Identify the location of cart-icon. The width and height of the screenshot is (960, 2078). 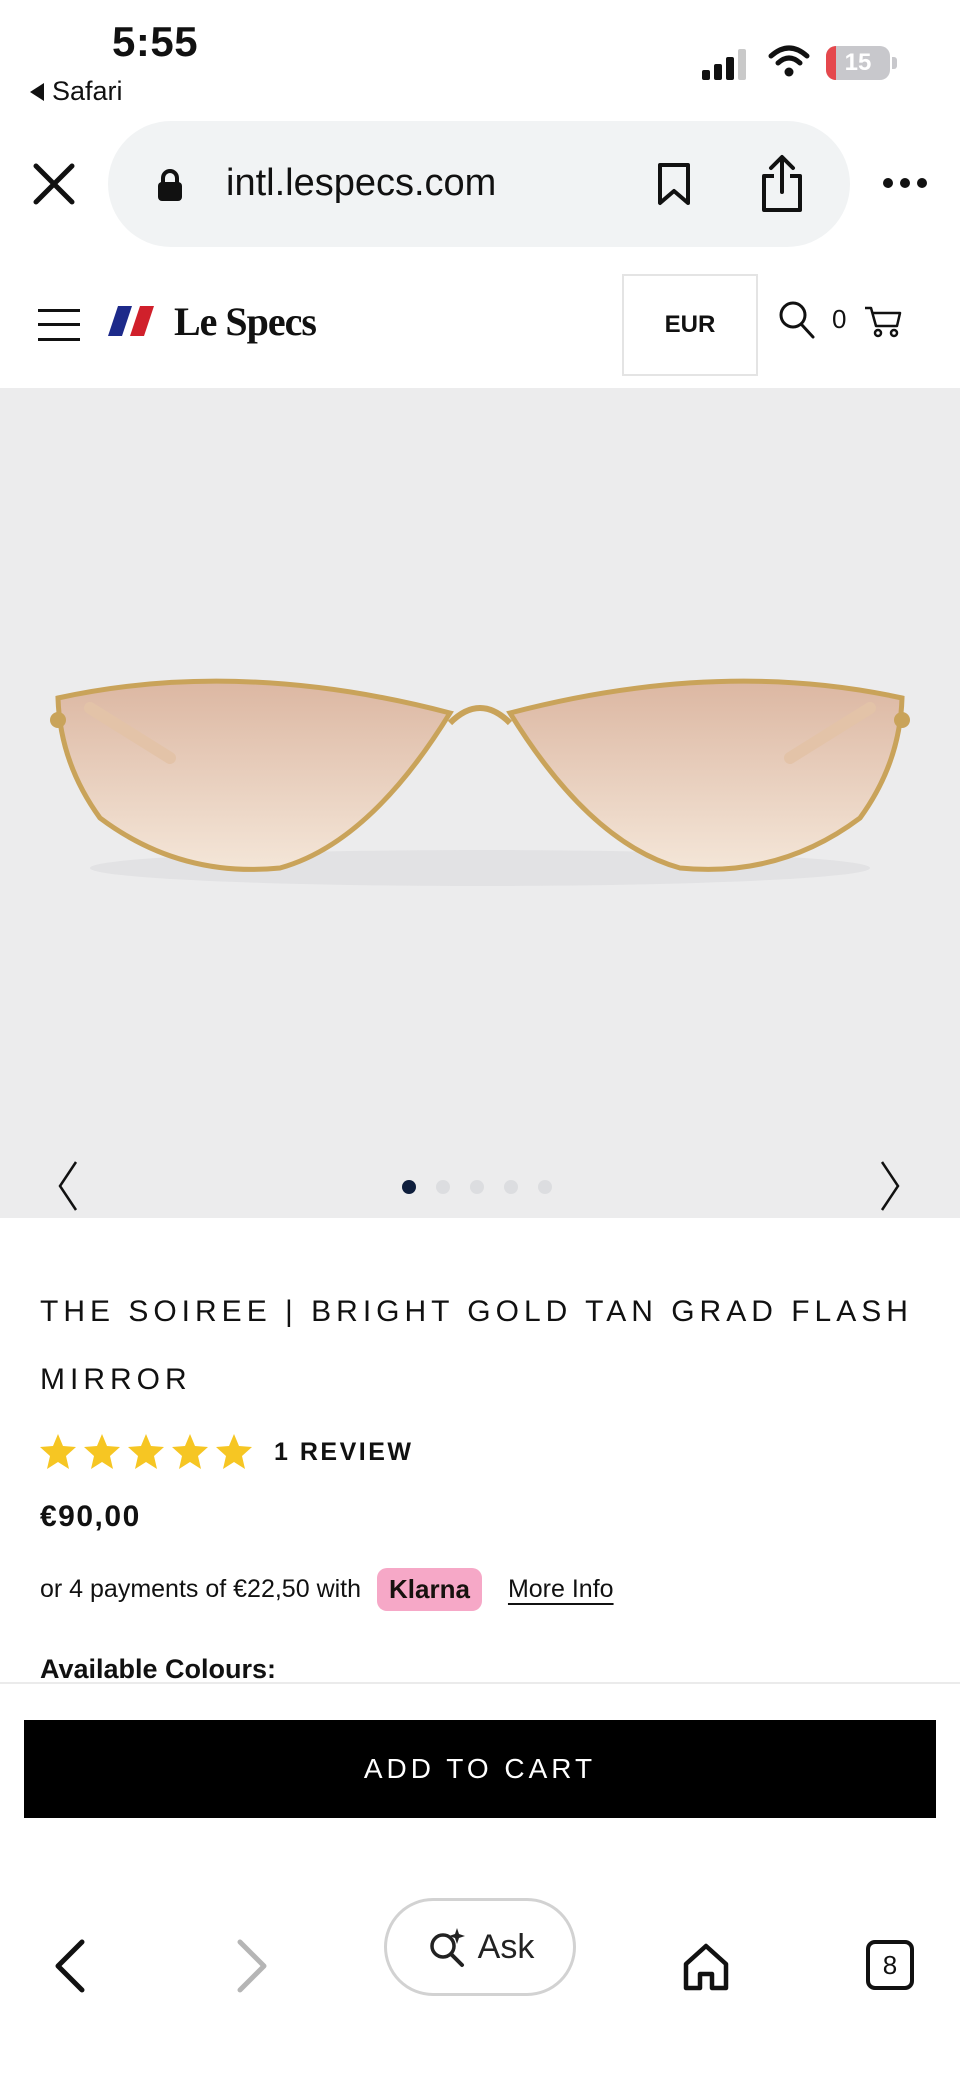
(883, 321).